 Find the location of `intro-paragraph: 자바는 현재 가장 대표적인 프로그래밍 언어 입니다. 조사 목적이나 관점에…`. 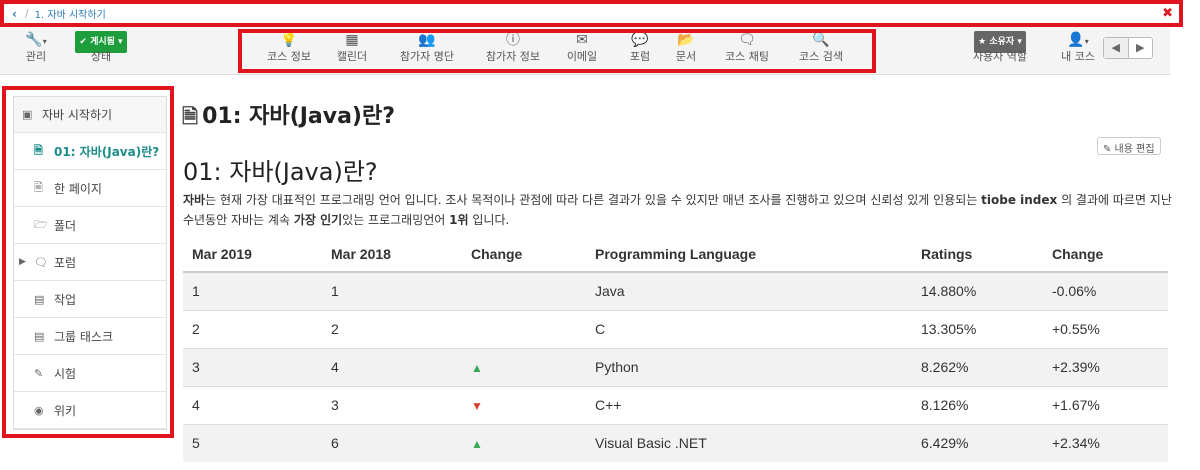

intro-paragraph: 자바는 현재 가장 대표적인 프로그래밍 언어 입니다. 조사 목적이나 관점에… is located at coordinates (678, 210).